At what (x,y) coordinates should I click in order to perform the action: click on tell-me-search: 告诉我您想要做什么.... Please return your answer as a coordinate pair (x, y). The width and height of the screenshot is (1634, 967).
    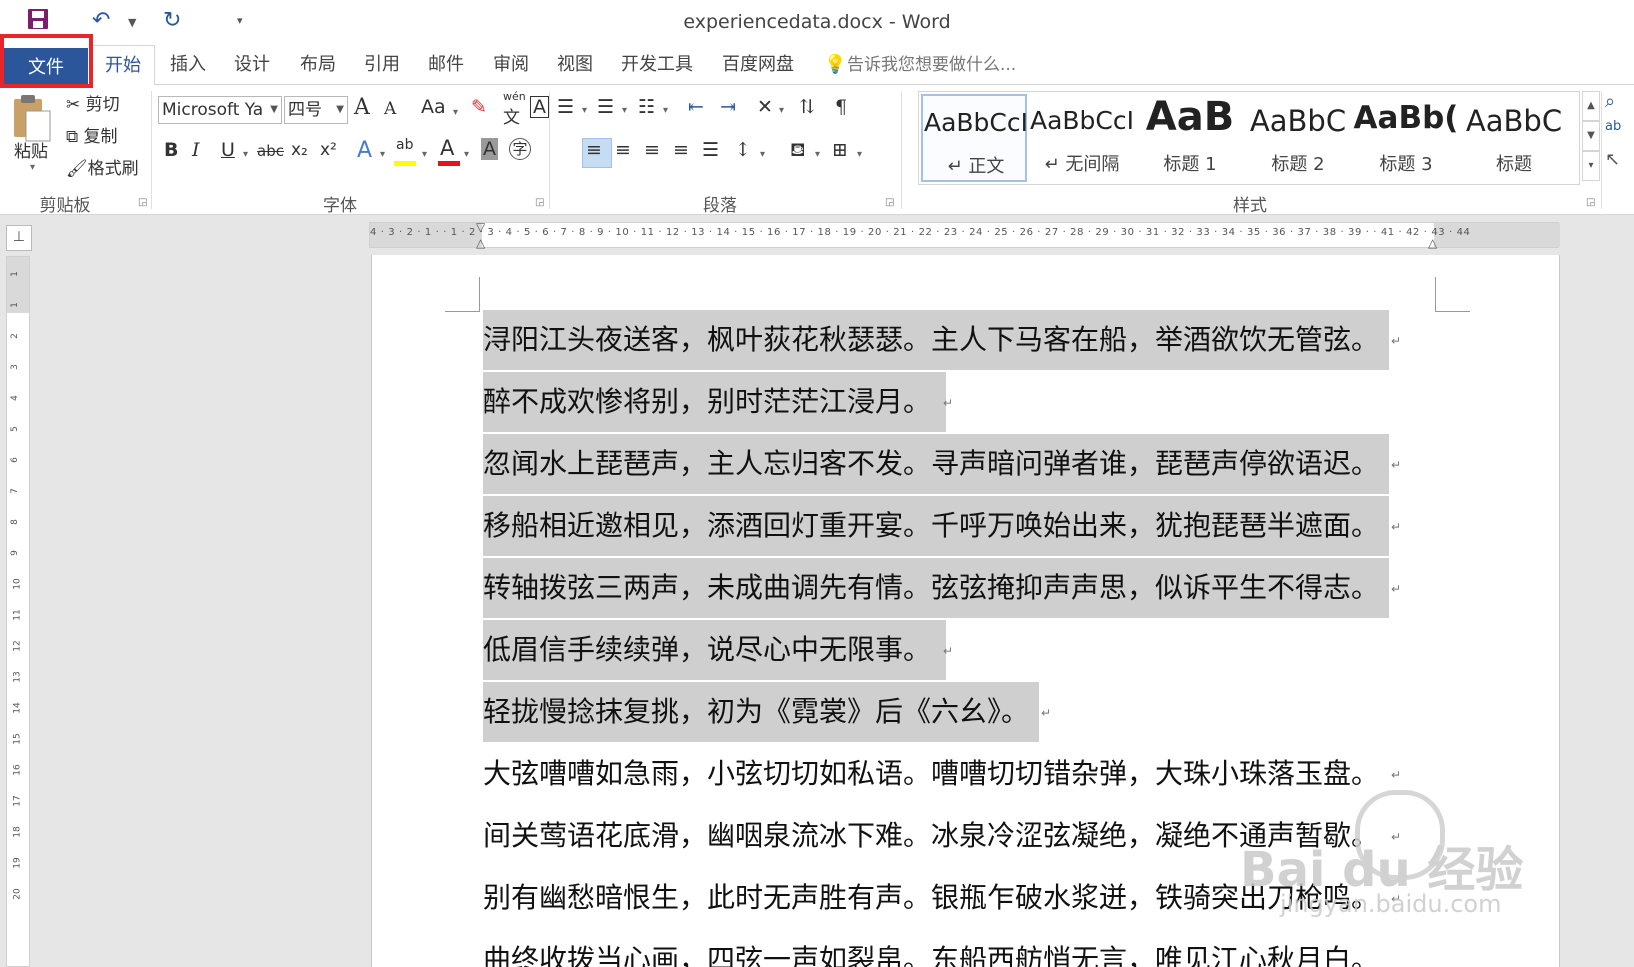
    Looking at the image, I should click on (931, 65).